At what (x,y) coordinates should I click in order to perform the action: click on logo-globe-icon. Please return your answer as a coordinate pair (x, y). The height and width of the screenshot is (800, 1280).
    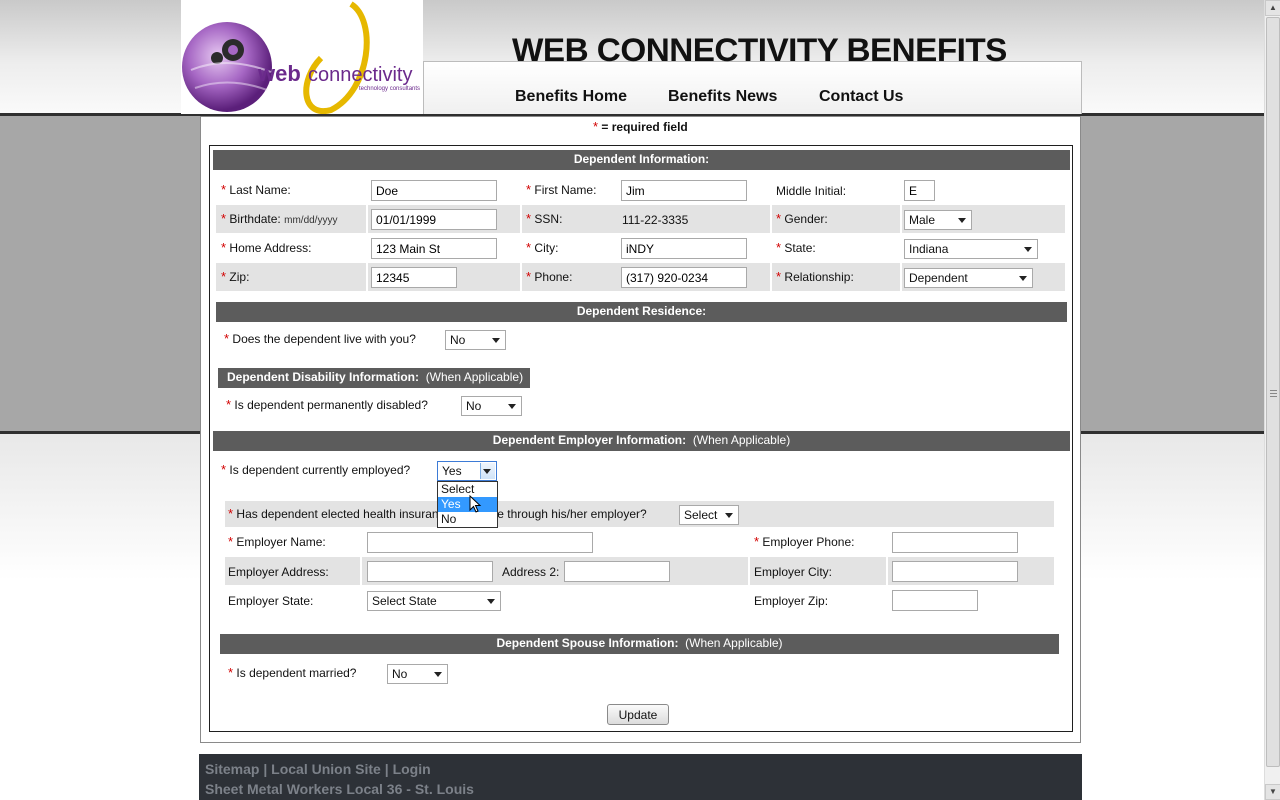
    Looking at the image, I should click on (302, 57).